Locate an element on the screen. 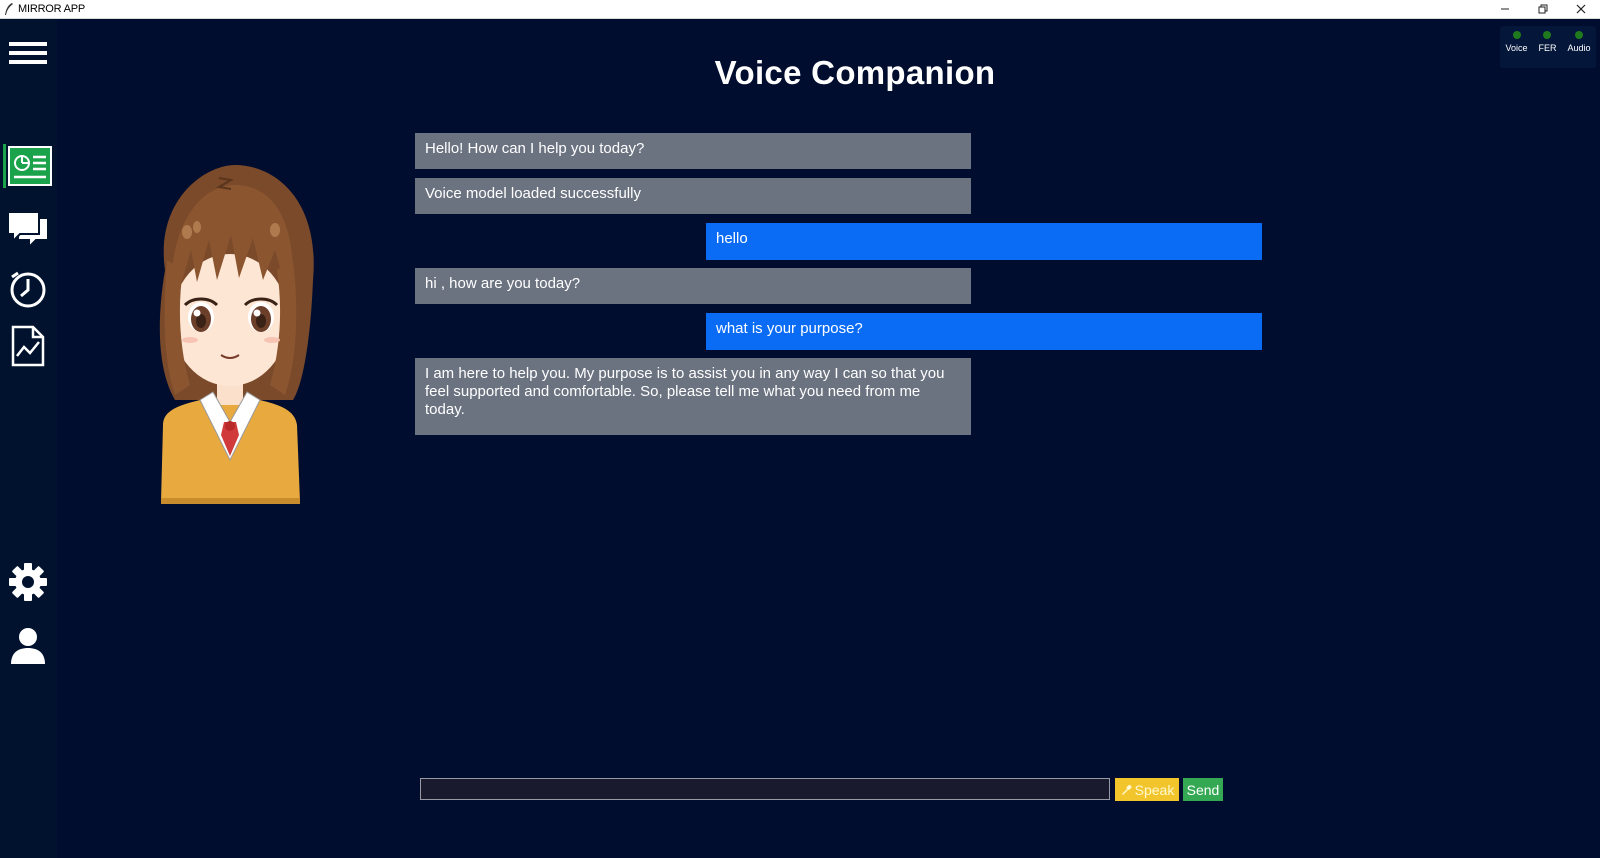 The height and width of the screenshot is (858, 1600). composer: Speak Send is located at coordinates (821, 790).